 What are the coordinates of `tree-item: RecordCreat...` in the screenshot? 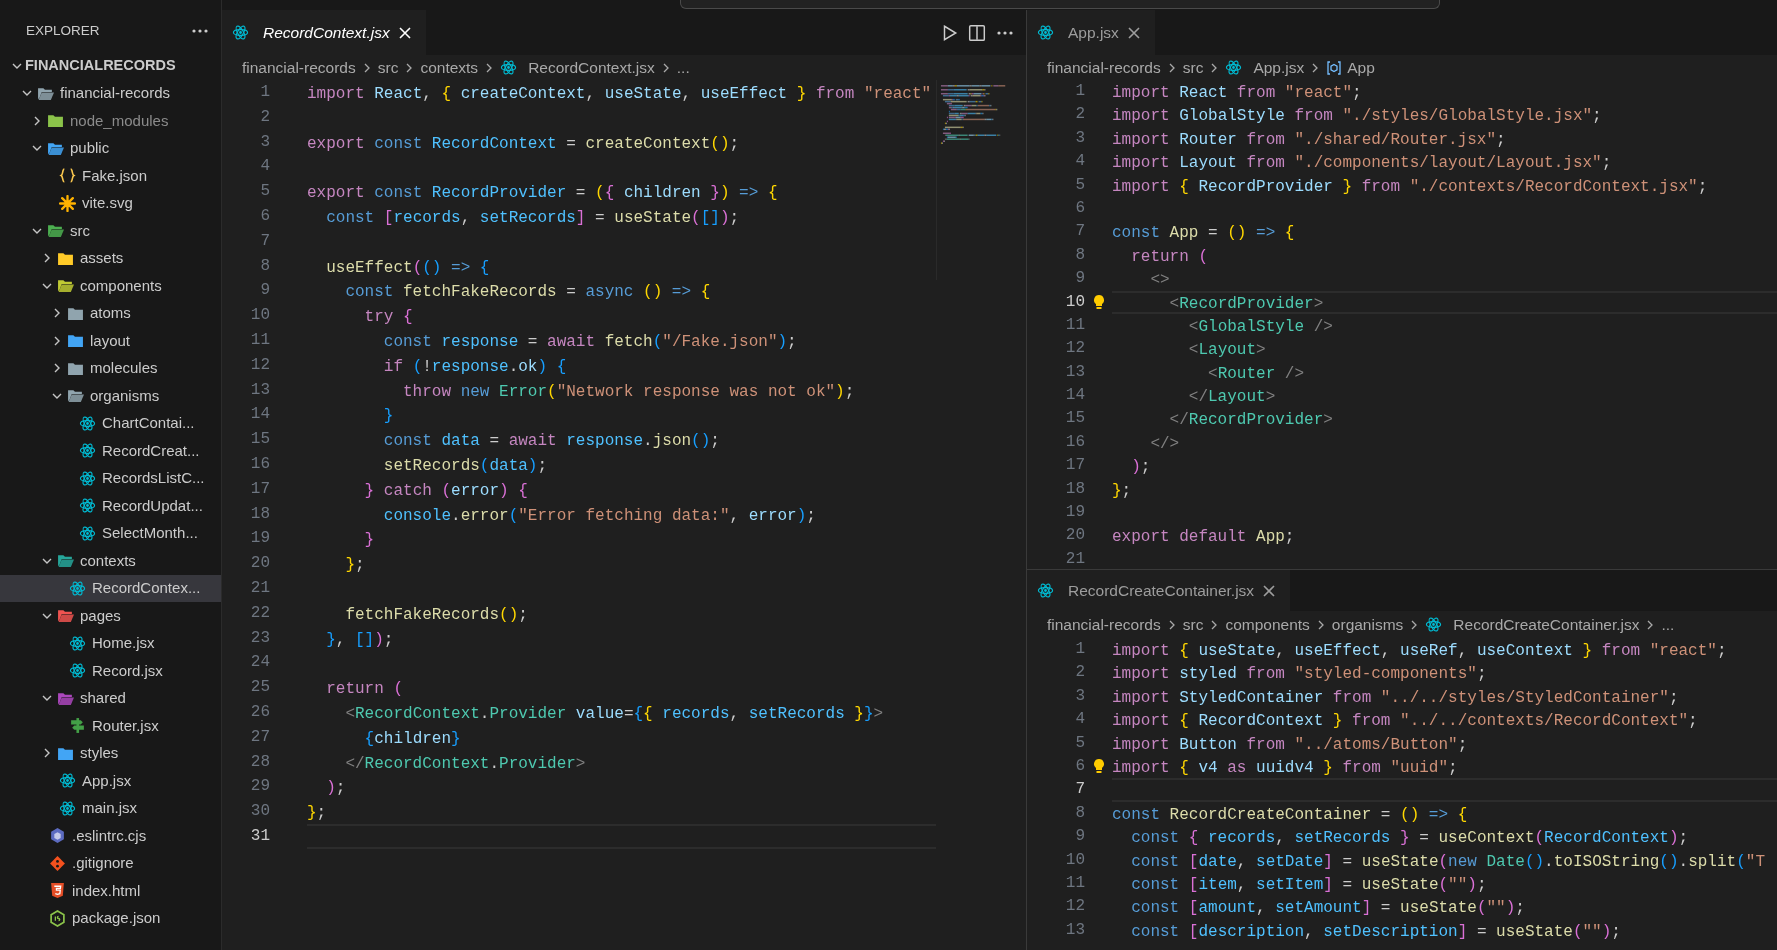 It's located at (110, 451).